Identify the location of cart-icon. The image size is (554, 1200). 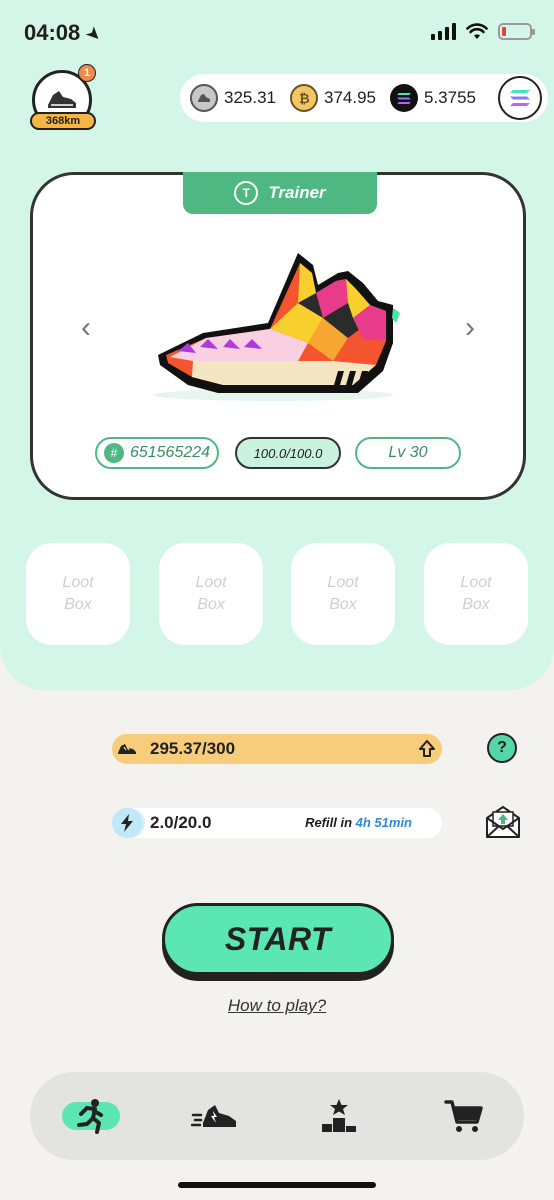
(463, 1116).